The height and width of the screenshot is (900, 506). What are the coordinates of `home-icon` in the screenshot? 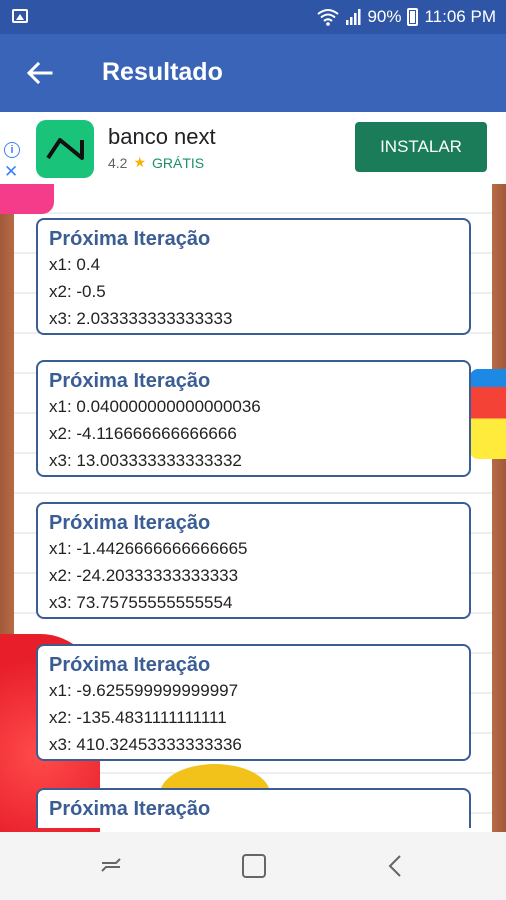 It's located at (254, 866).